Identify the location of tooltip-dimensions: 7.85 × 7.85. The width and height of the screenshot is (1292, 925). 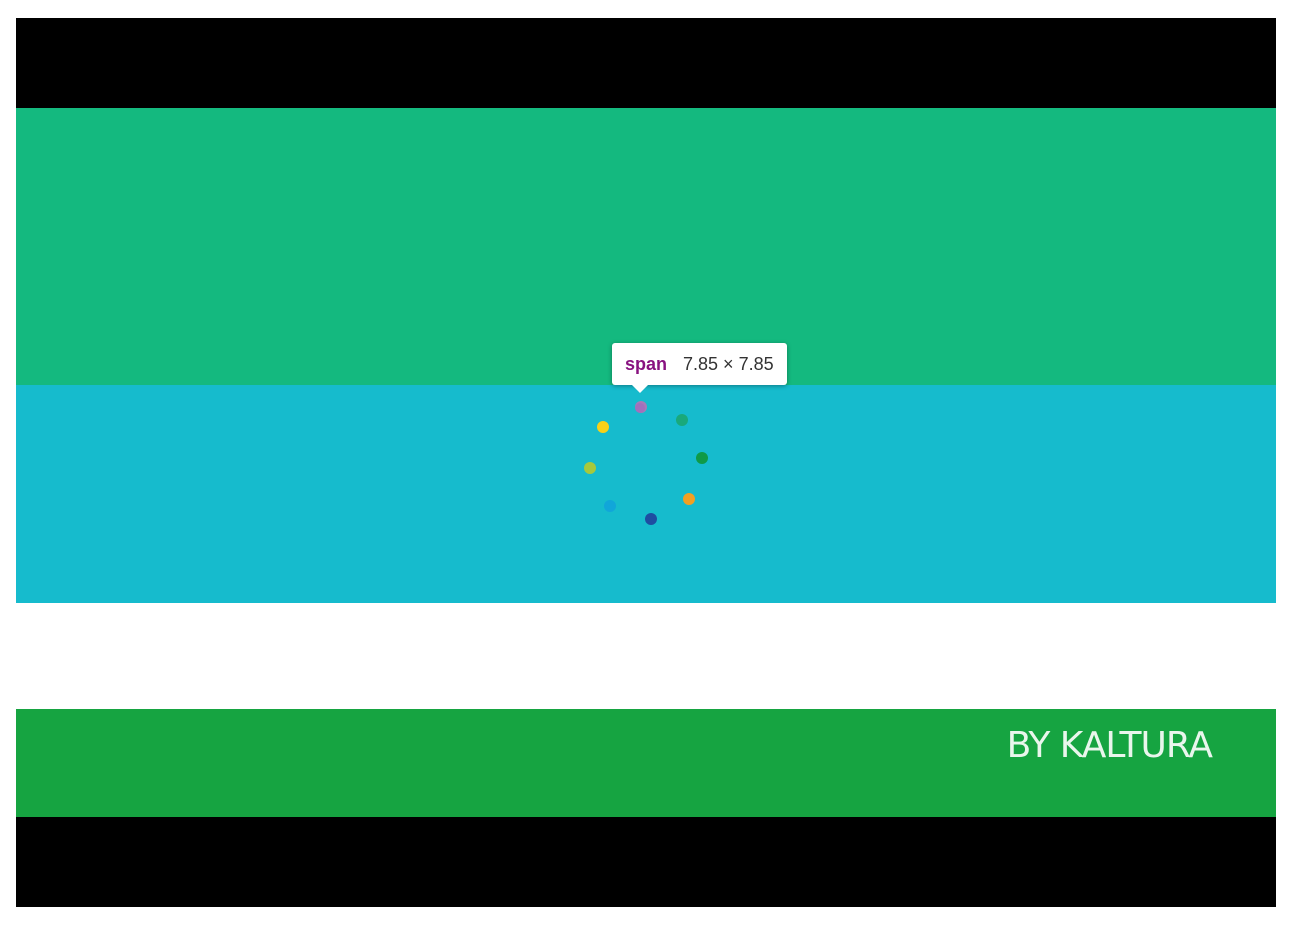
(728, 363).